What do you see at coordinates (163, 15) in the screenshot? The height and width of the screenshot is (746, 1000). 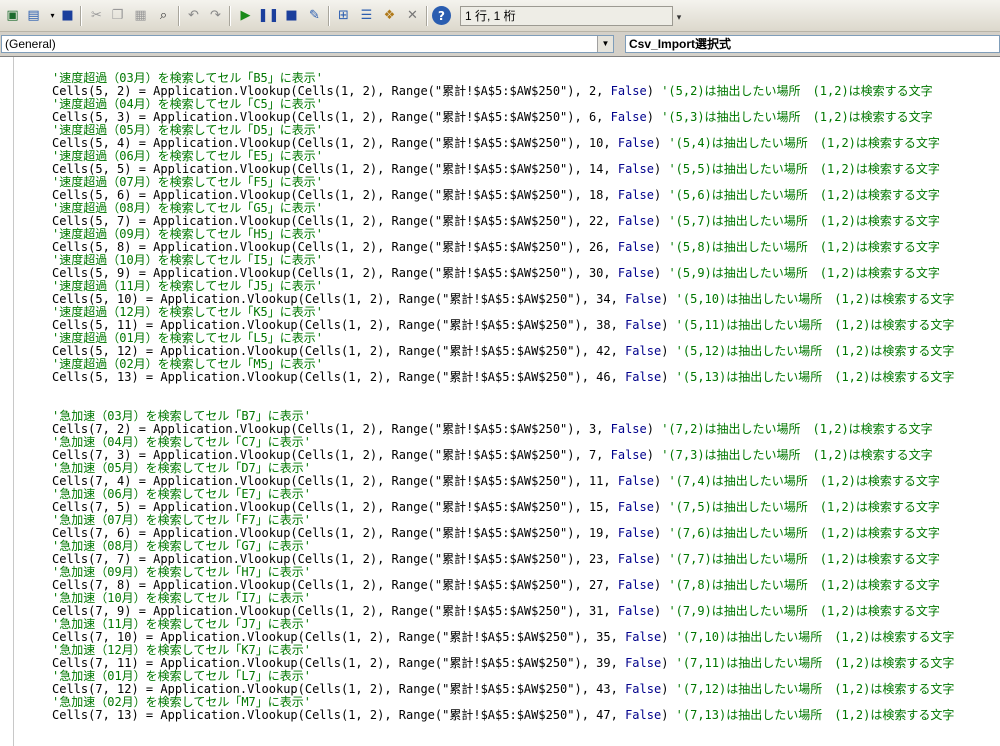 I see `find-icon: ⌕` at bounding box center [163, 15].